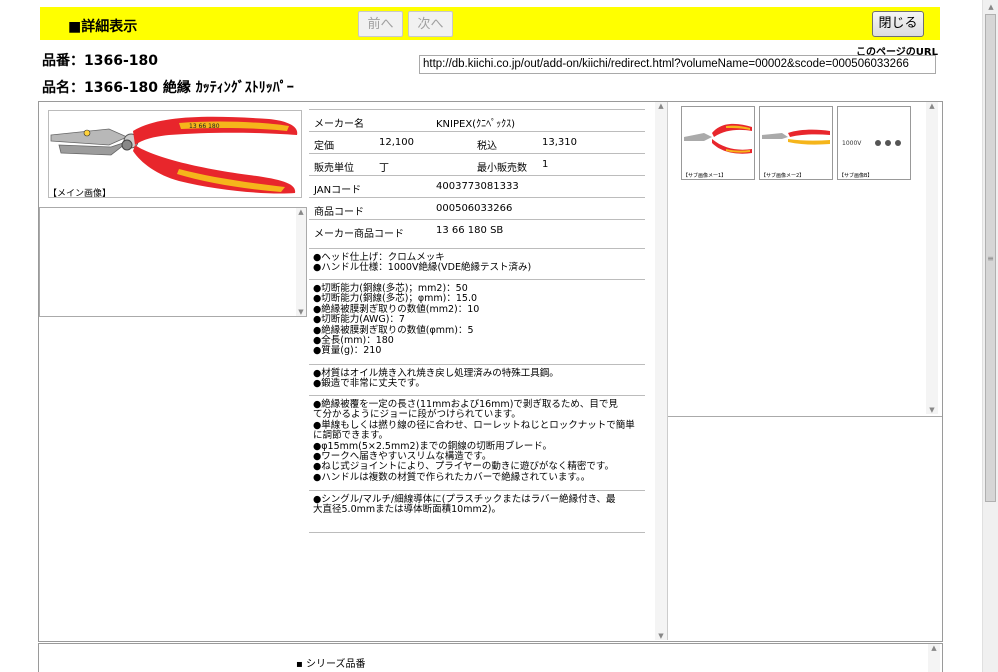 This screenshot has width=998, height=672. What do you see at coordinates (347, 351) in the screenshot?
I see `desc-line: ●質量(g)：210` at bounding box center [347, 351].